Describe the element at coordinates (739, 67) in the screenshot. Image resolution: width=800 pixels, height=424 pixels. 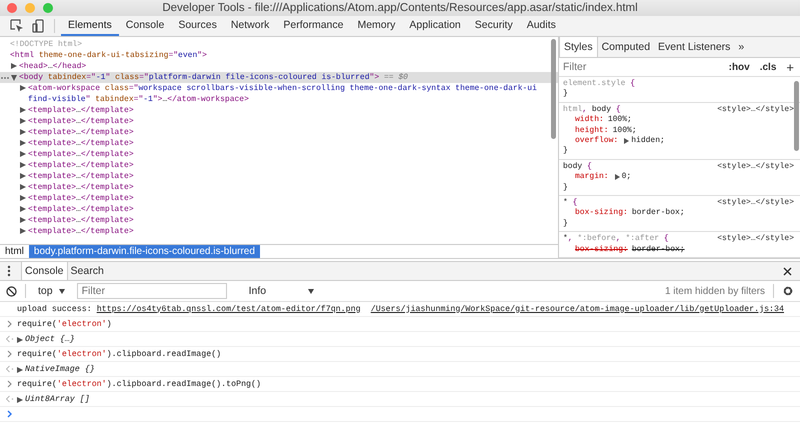
I see `hover-state-button: :hov` at that location.